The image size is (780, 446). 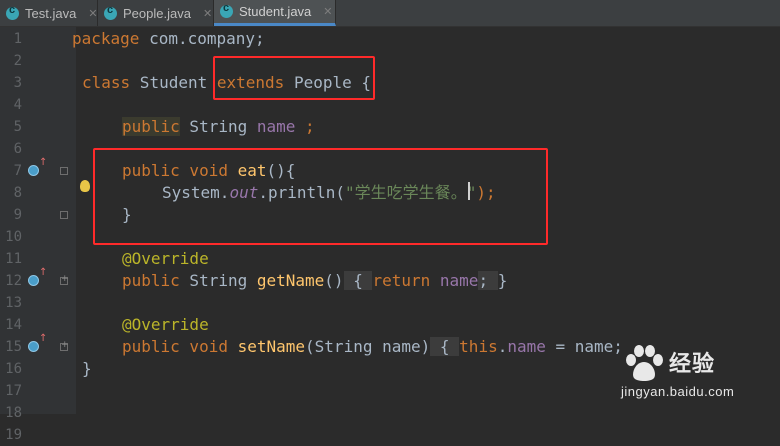 I want to click on line-number: 7, so click(x=17, y=171).